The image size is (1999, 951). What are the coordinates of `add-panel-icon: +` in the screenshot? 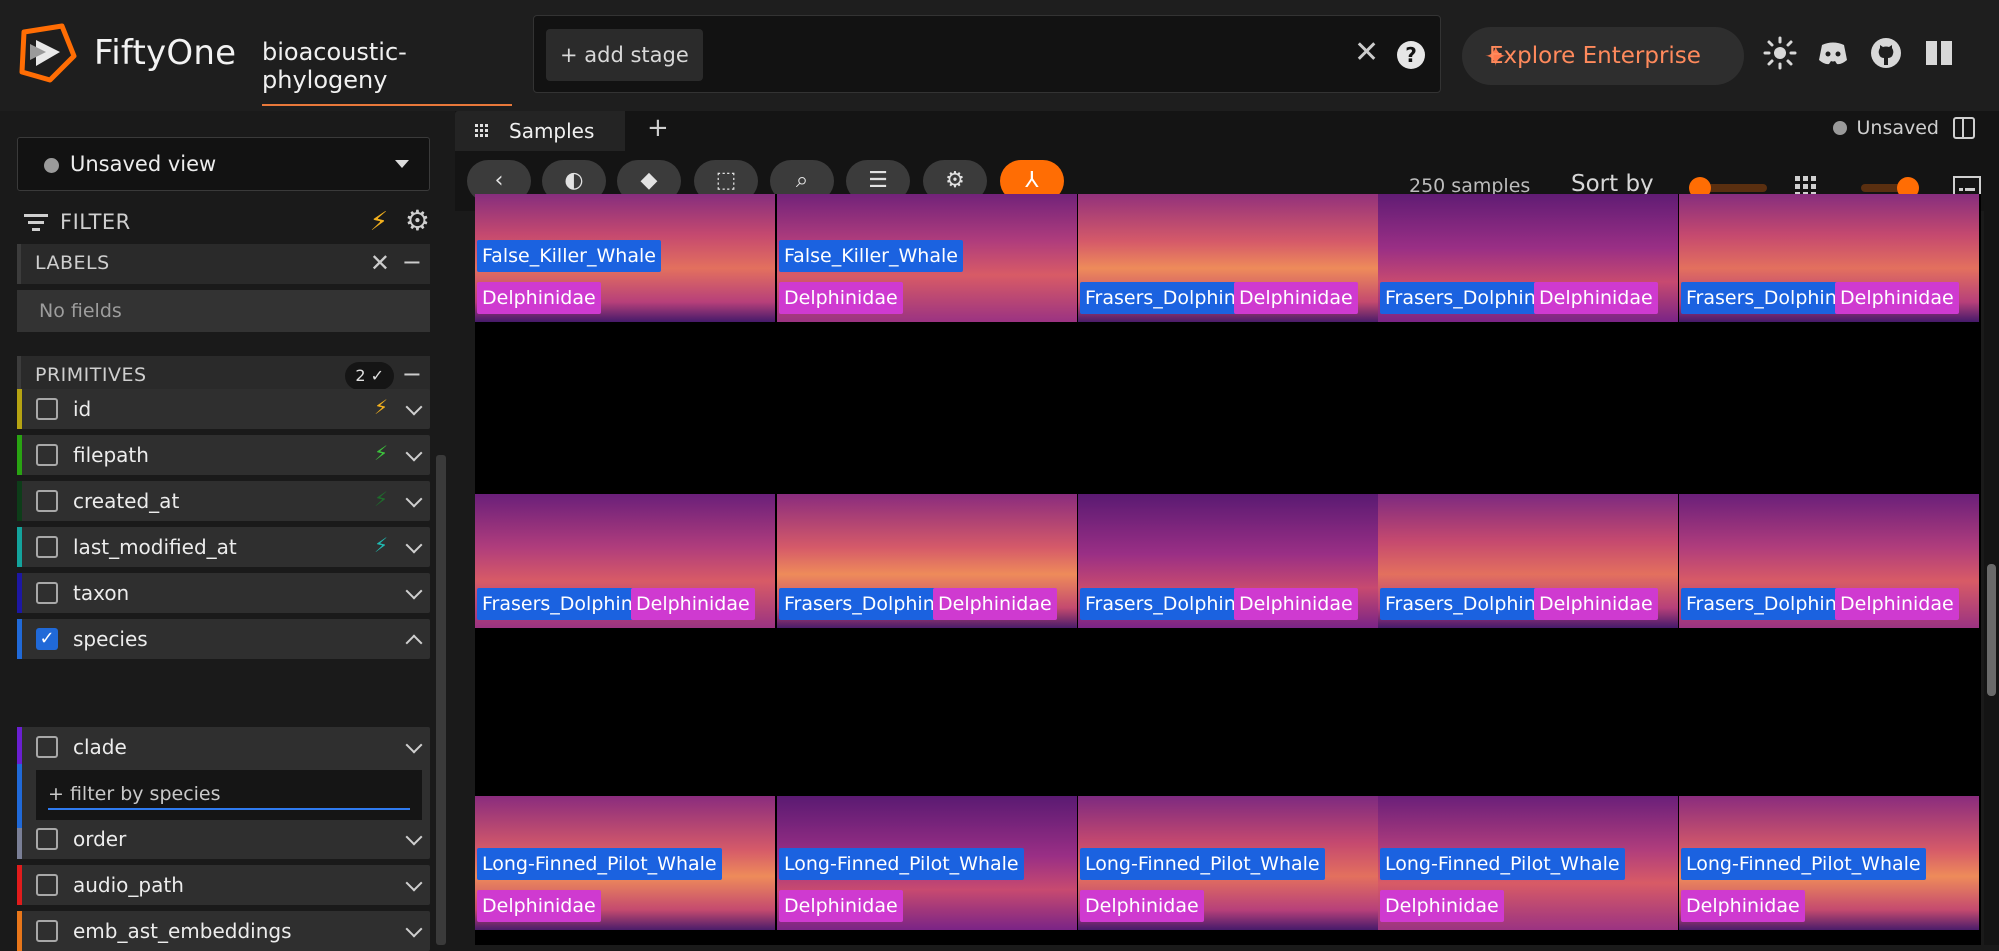 It's located at (658, 128).